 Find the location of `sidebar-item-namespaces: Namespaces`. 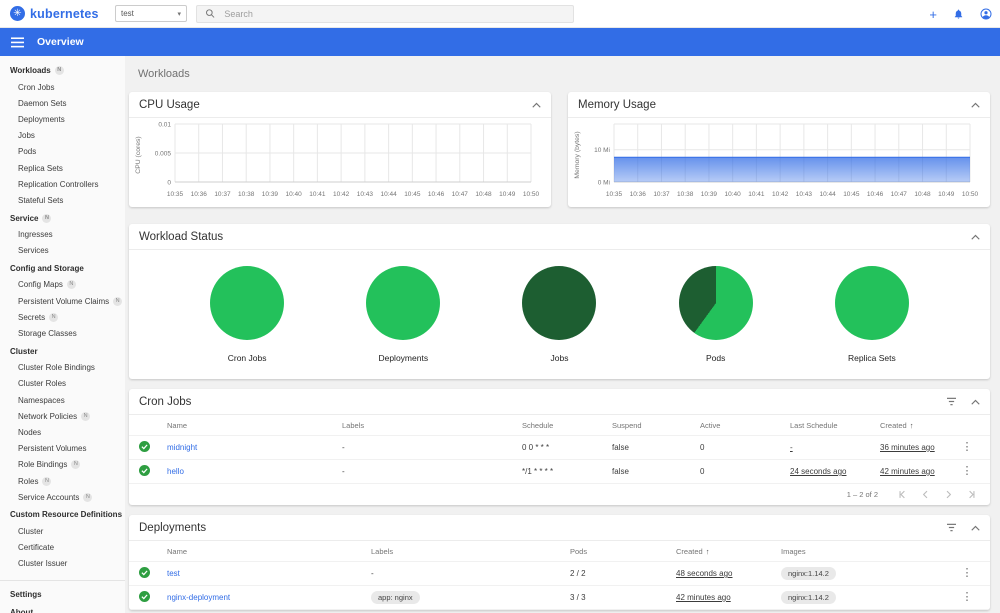

sidebar-item-namespaces: Namespaces is located at coordinates (62, 400).